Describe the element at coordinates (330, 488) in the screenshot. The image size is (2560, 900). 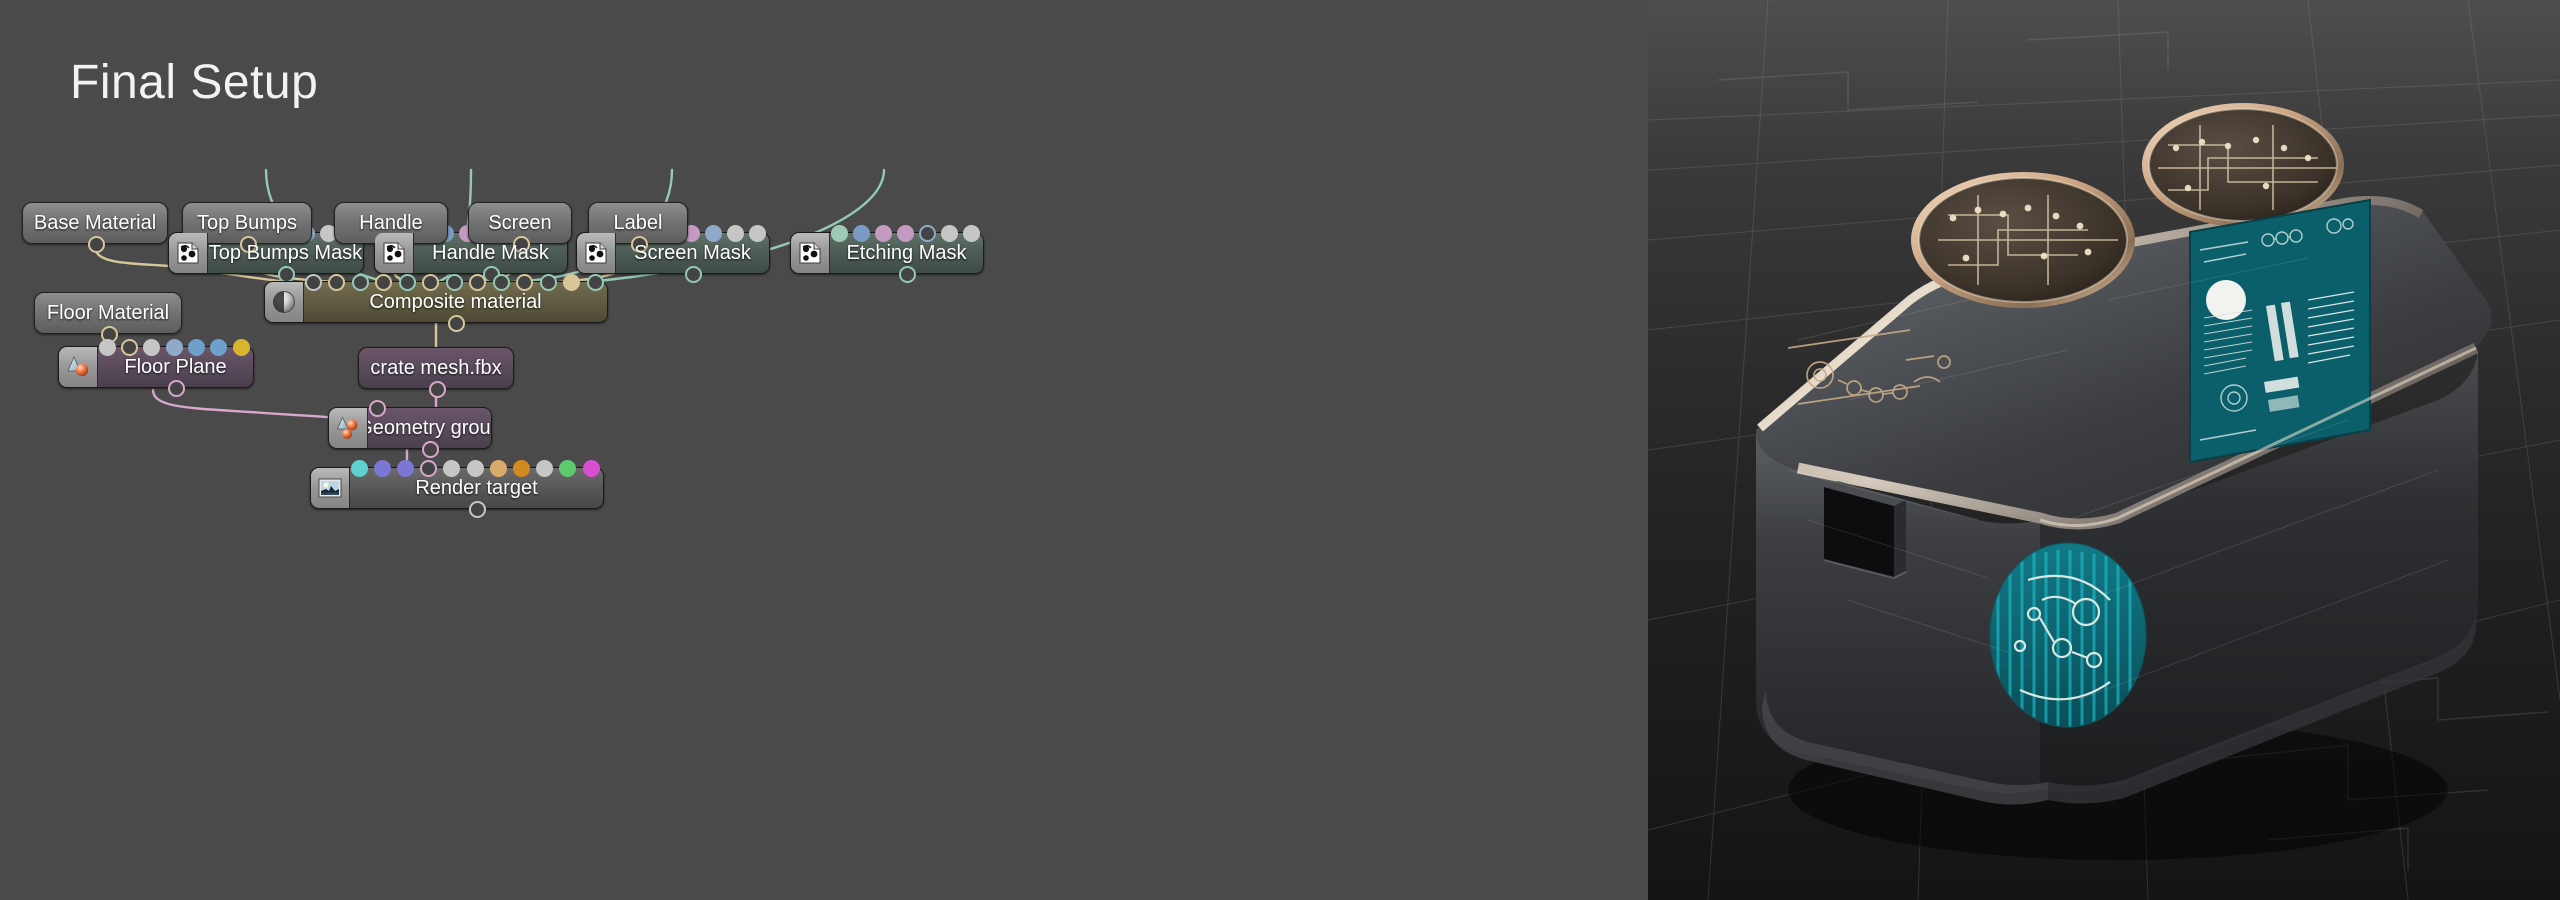
I see `image-icon` at that location.